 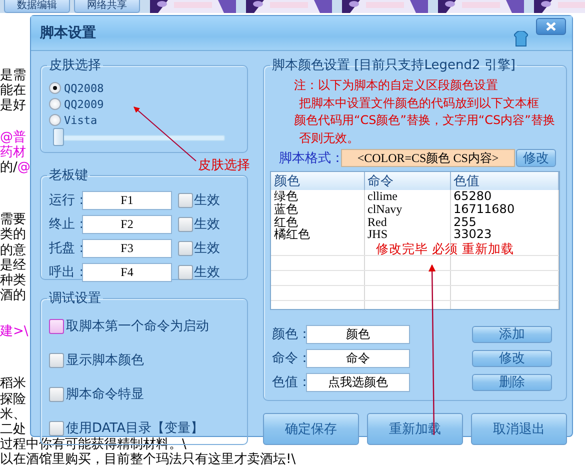 What do you see at coordinates (127, 224) in the screenshot?
I see `hotkey-field: F2` at bounding box center [127, 224].